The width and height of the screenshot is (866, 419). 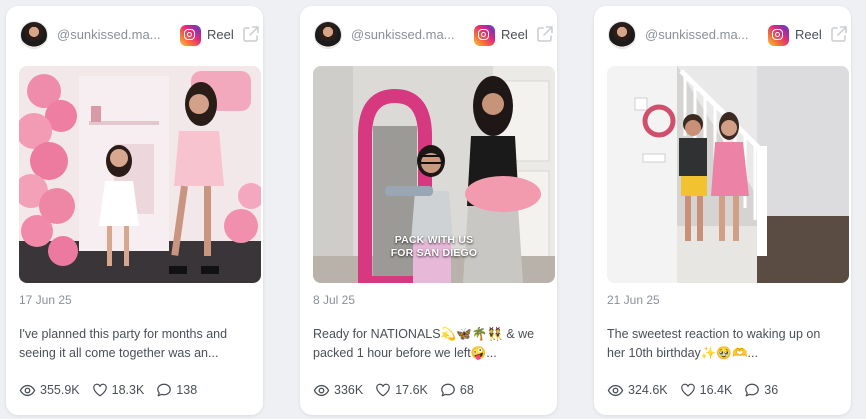 What do you see at coordinates (187, 390) in the screenshot?
I see `comments-count: 138` at bounding box center [187, 390].